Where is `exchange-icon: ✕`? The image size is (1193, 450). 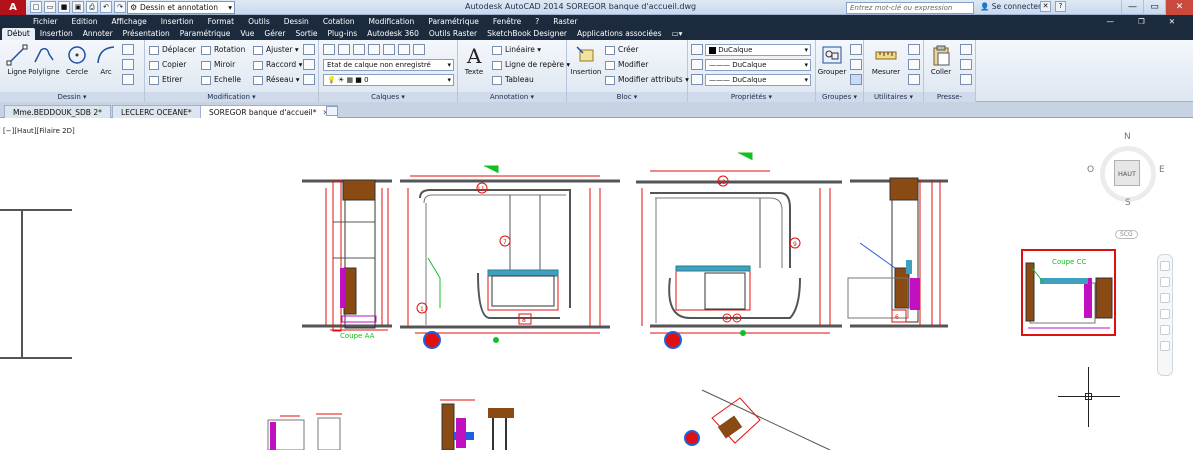 exchange-icon: ✕ is located at coordinates (1045, 6).